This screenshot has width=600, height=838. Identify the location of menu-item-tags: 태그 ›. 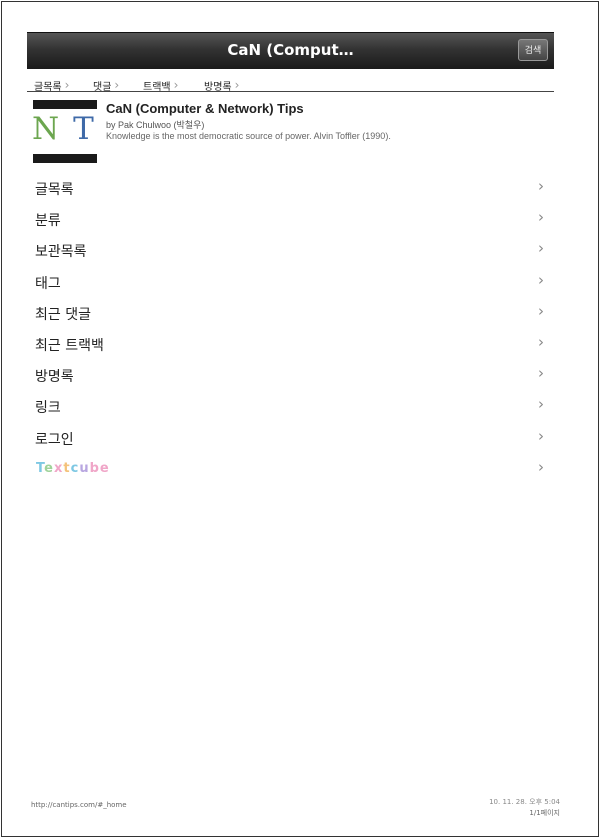
(290, 281).